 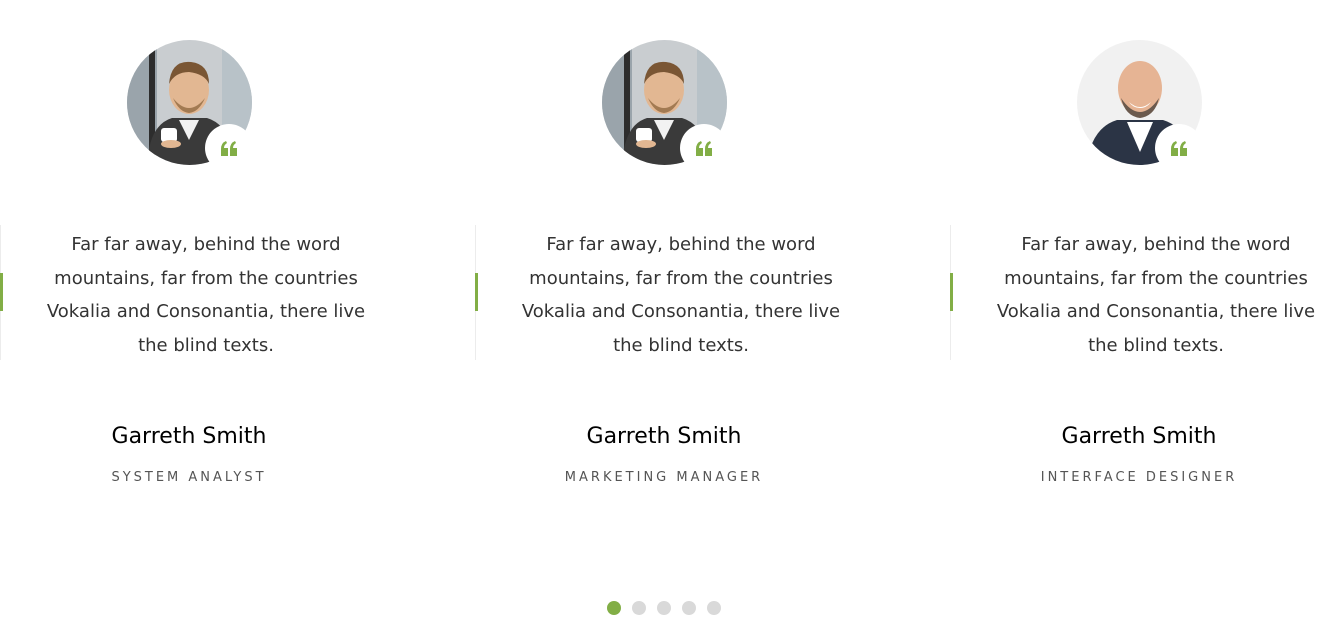 I want to click on pagination-dot-active, so click(x=614, y=608).